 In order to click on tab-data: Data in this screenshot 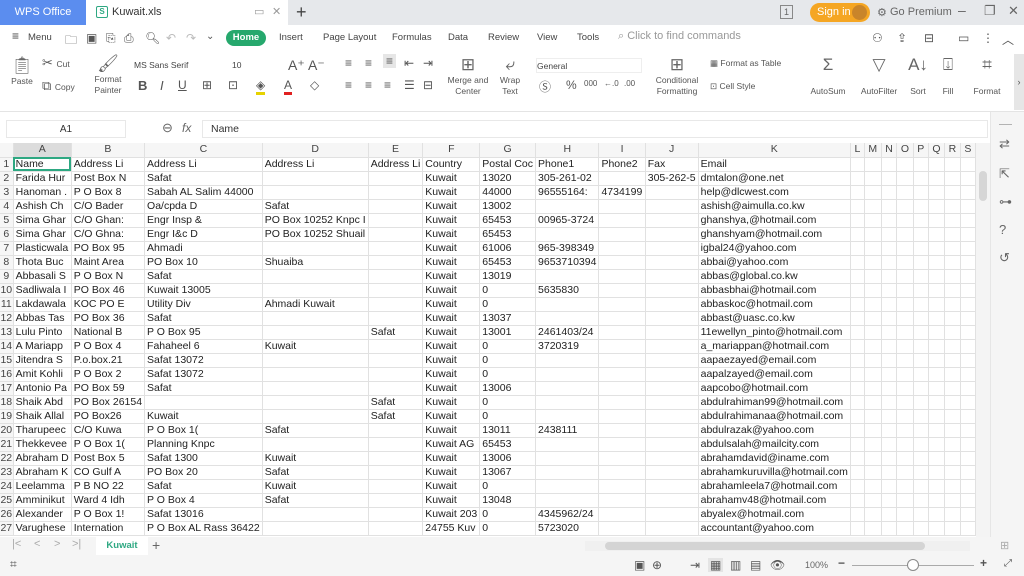, I will do `click(458, 37)`.